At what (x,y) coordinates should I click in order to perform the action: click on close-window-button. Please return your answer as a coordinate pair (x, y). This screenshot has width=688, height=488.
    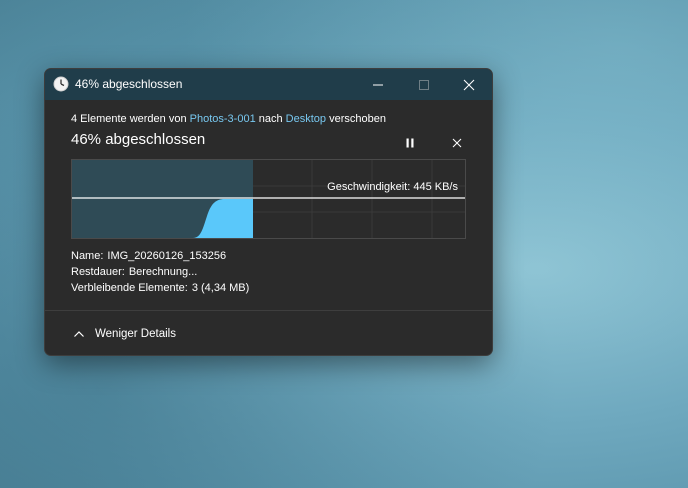
    Looking at the image, I should click on (469, 84).